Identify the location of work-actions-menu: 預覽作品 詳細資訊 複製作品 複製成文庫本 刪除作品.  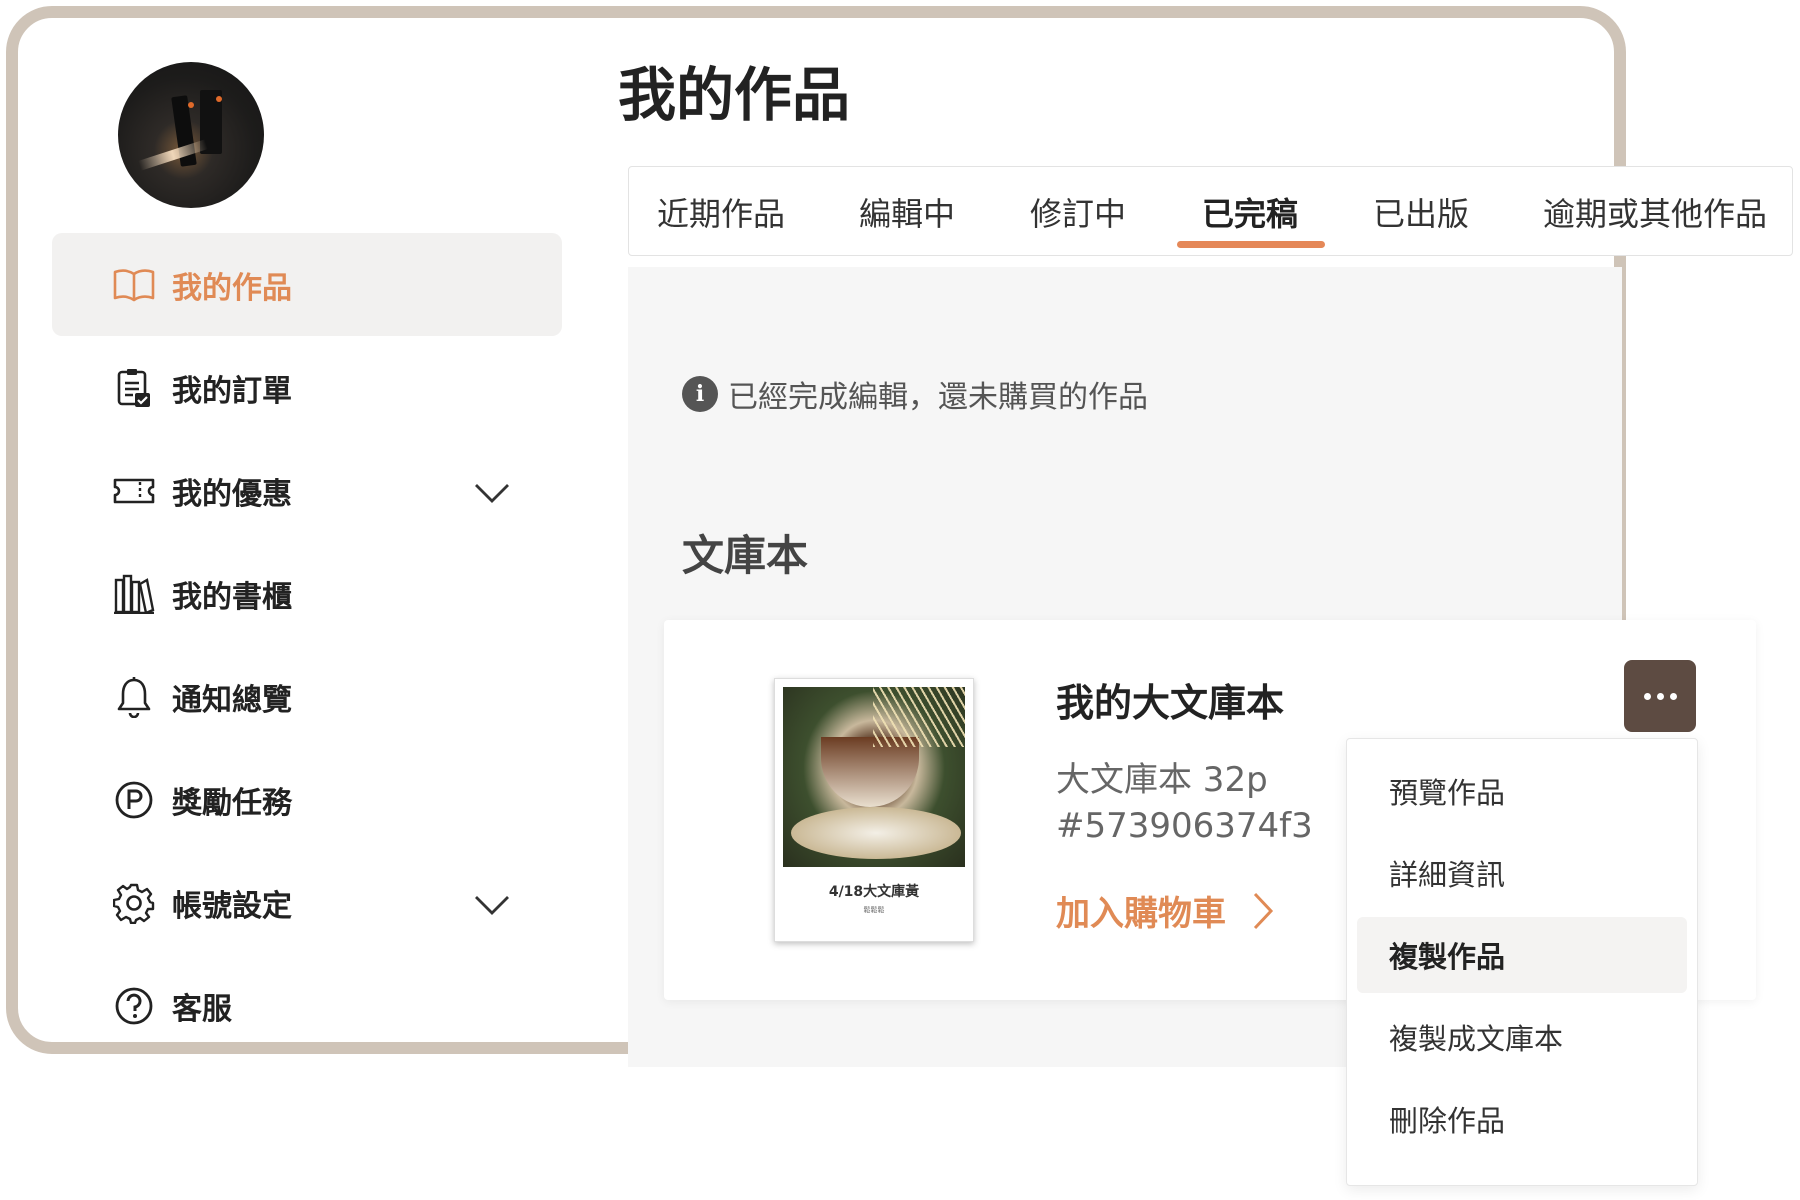
(1522, 962).